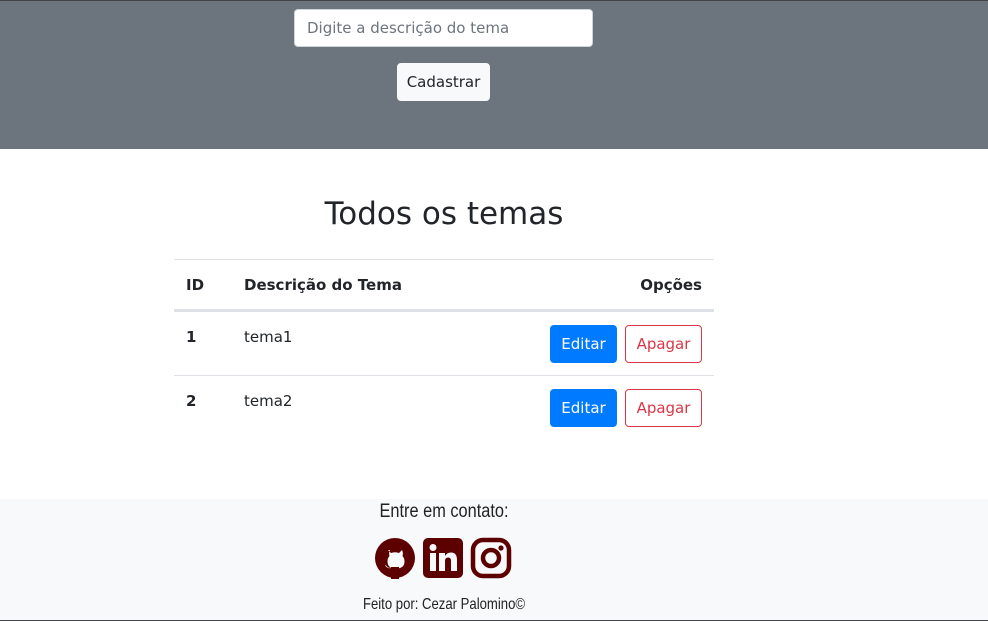 The width and height of the screenshot is (988, 621). I want to click on register-button: Cadastrar, so click(443, 82).